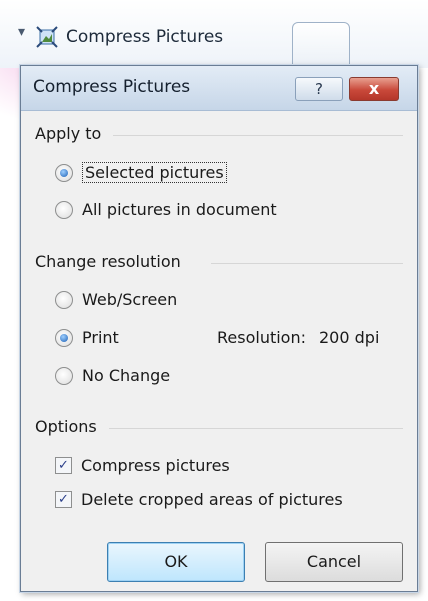 This screenshot has width=428, height=601. Describe the element at coordinates (179, 209) in the screenshot. I see `radio-all-pictures-label: All pictures in document` at that location.